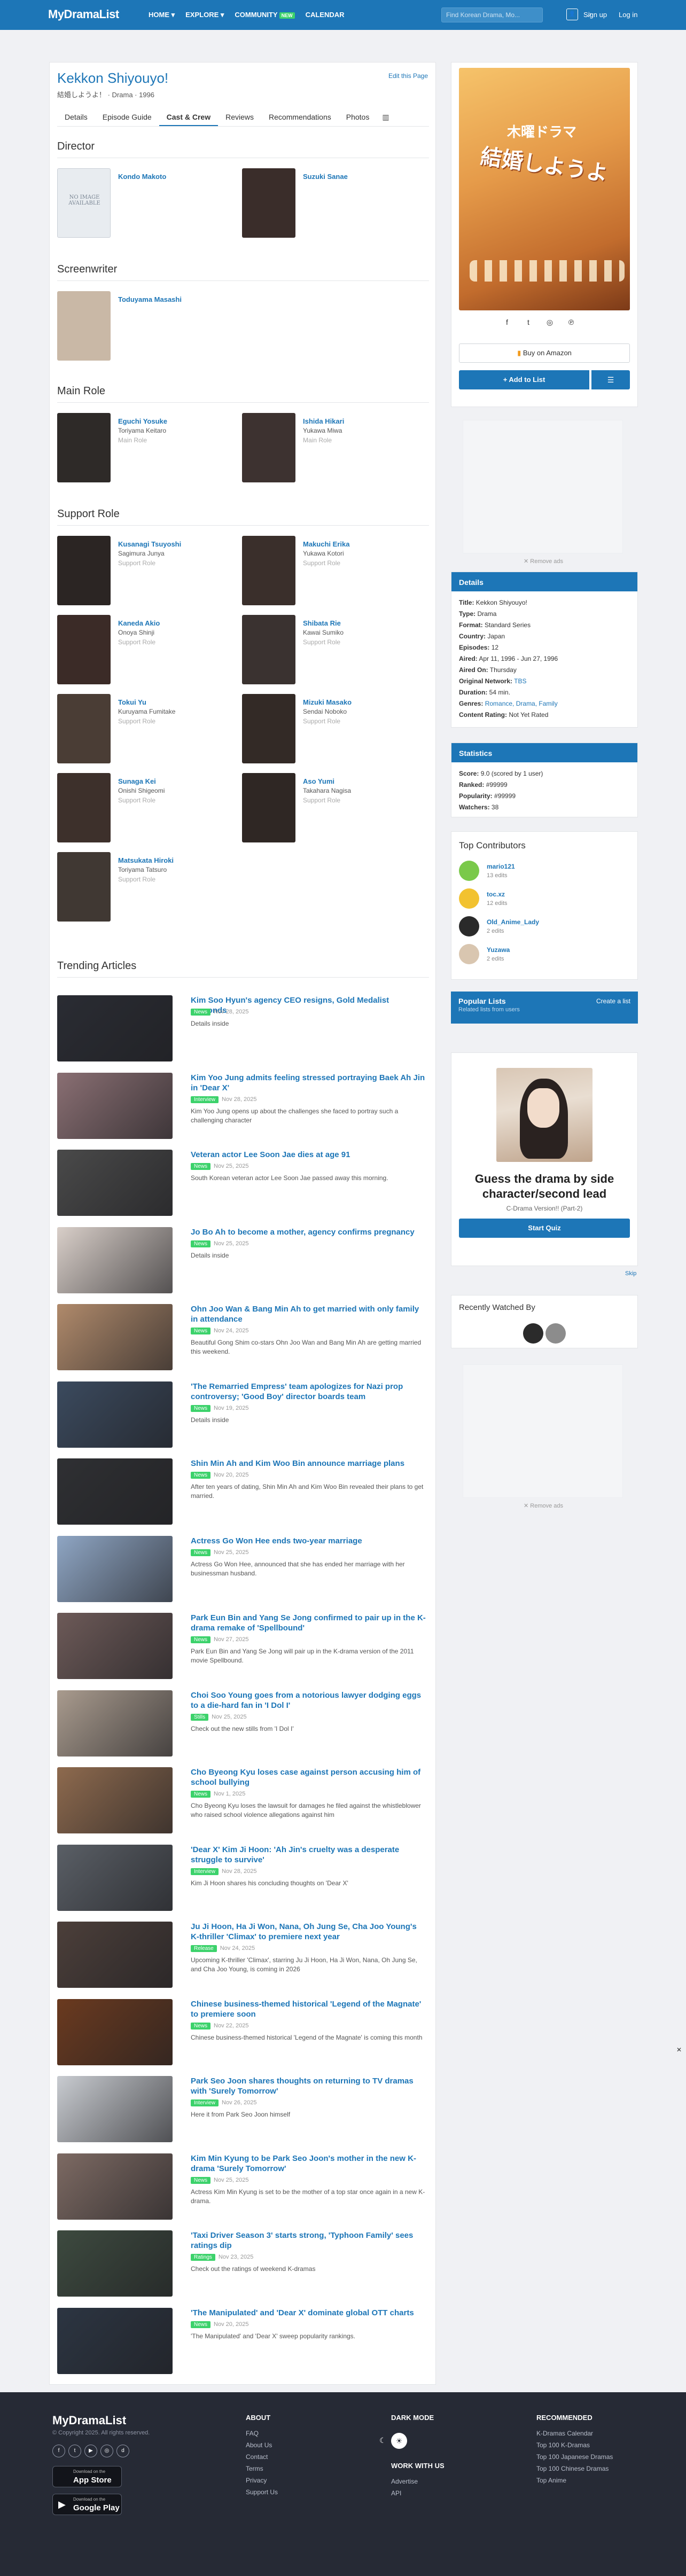 Image resolution: width=686 pixels, height=2576 pixels. I want to click on skip-link: Skip, so click(630, 1273).